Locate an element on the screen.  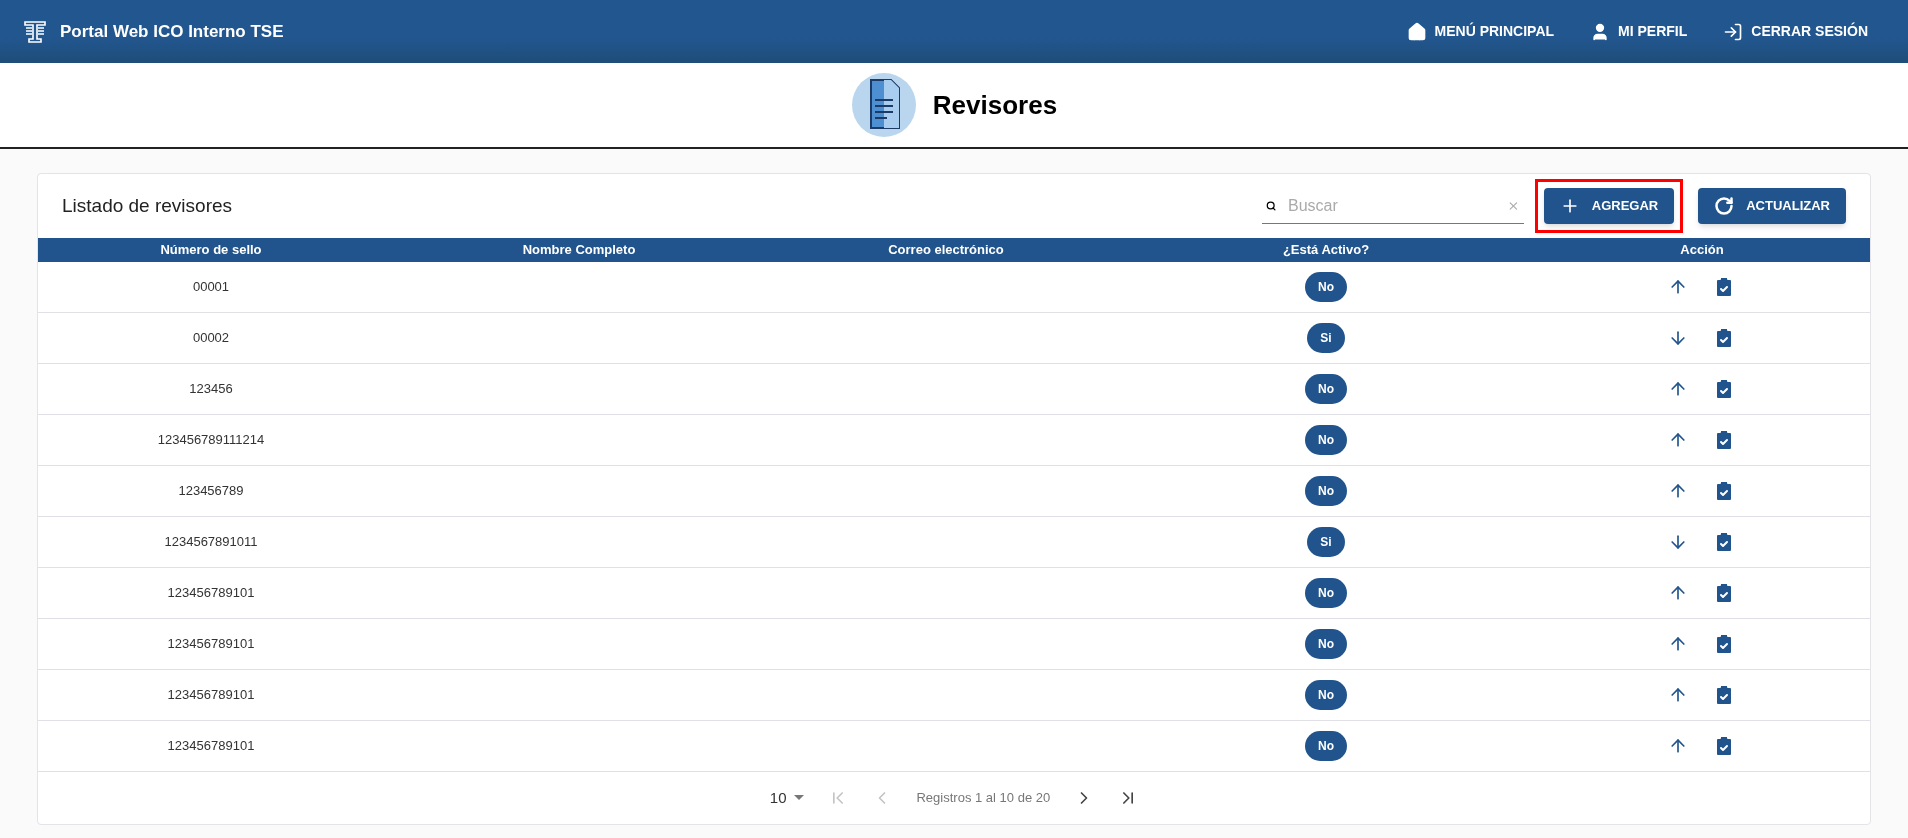
refresh-icon is located at coordinates (1724, 206).